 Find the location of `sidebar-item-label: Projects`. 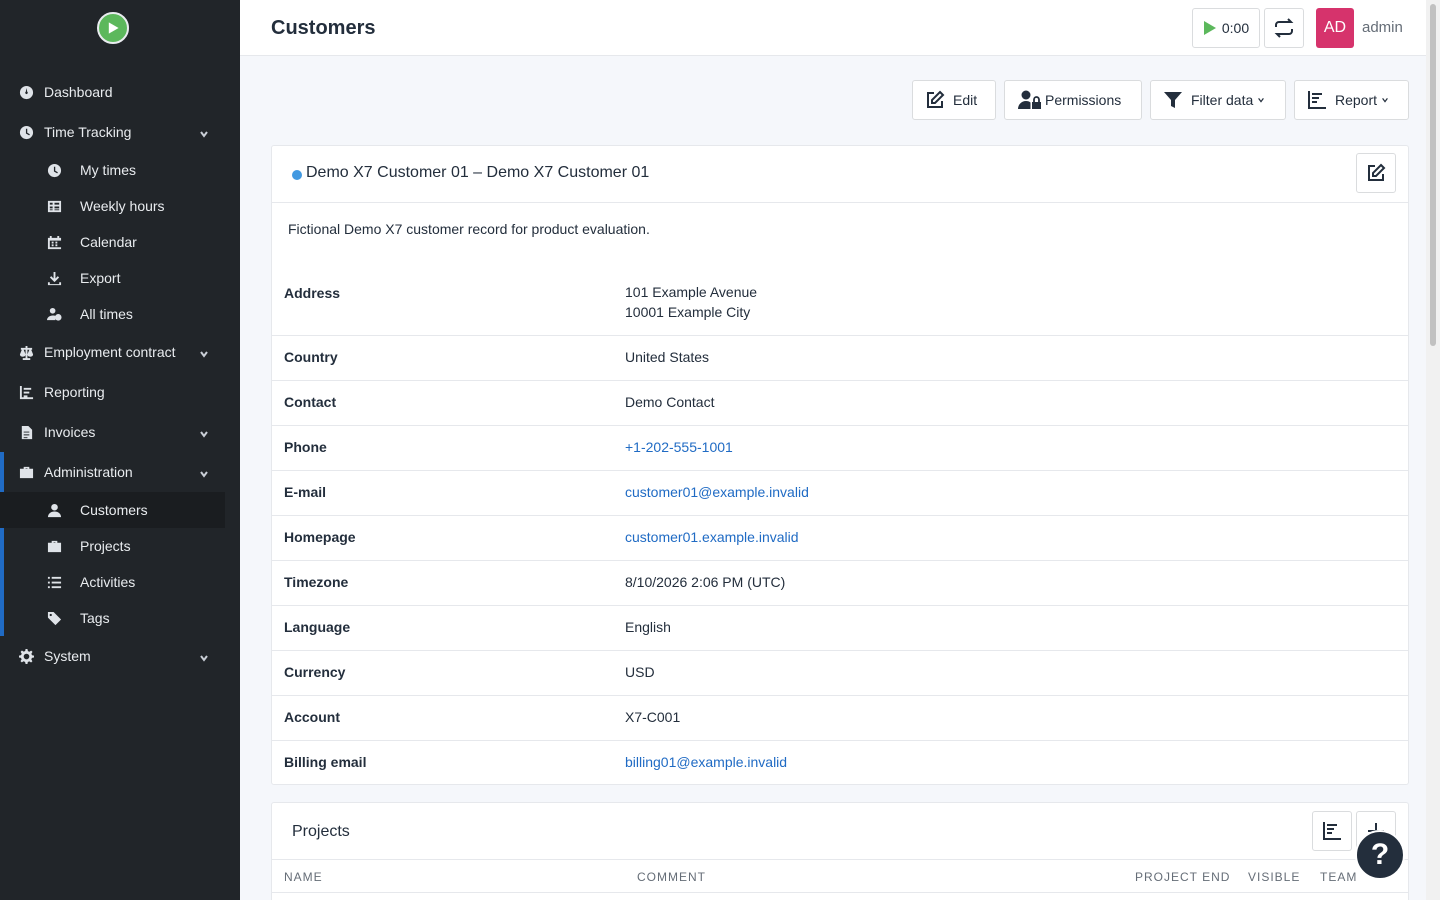

sidebar-item-label: Projects is located at coordinates (105, 546).